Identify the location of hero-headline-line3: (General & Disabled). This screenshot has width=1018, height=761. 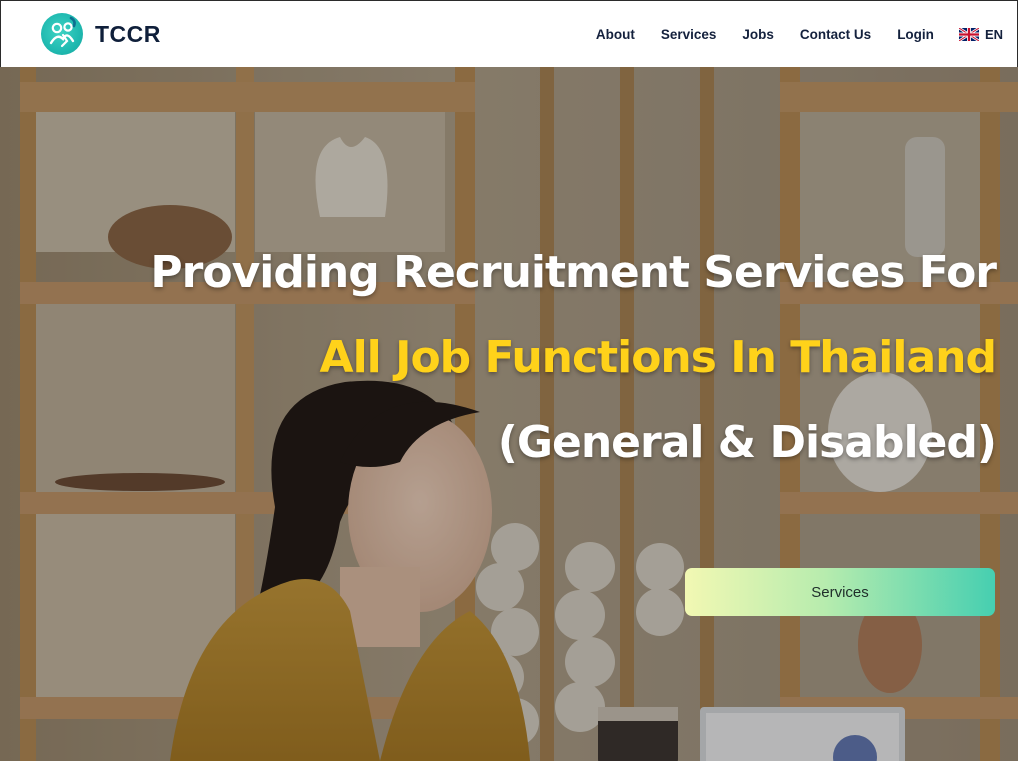
(747, 442).